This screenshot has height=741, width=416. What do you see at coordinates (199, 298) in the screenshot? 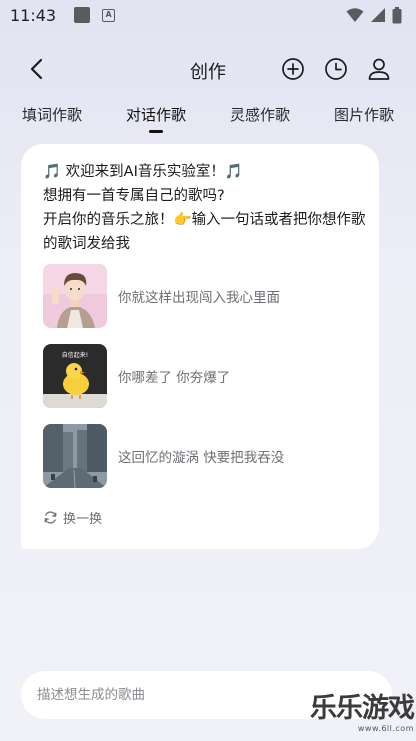
I see `suggestion-text: 你就这样出现闯入我心里面` at bounding box center [199, 298].